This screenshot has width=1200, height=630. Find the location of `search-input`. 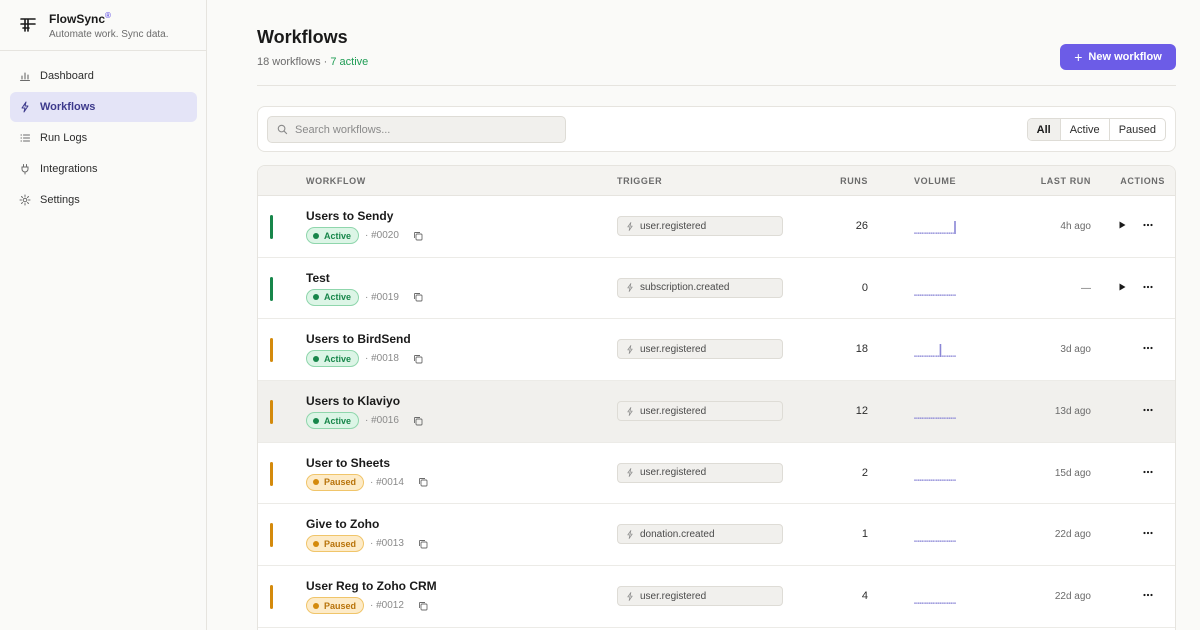

search-input is located at coordinates (420, 129).